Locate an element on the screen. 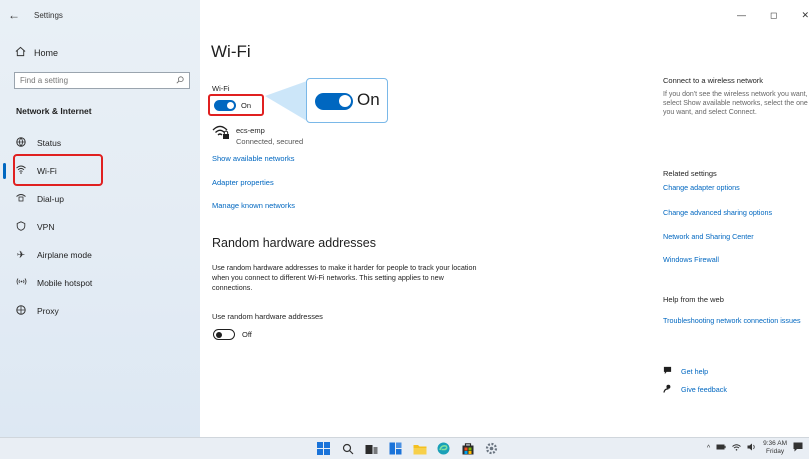 This screenshot has width=809, height=459. active-indicator is located at coordinates (4, 171).